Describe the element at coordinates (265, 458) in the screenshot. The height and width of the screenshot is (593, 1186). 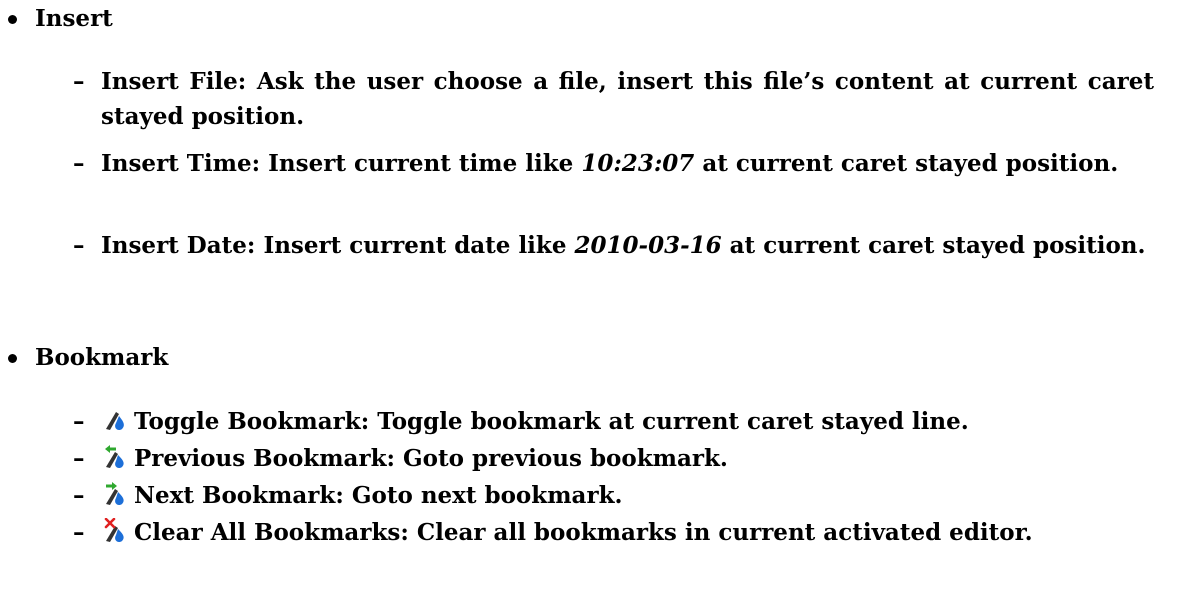
I see `item-term: Previous Bookmark:` at that location.